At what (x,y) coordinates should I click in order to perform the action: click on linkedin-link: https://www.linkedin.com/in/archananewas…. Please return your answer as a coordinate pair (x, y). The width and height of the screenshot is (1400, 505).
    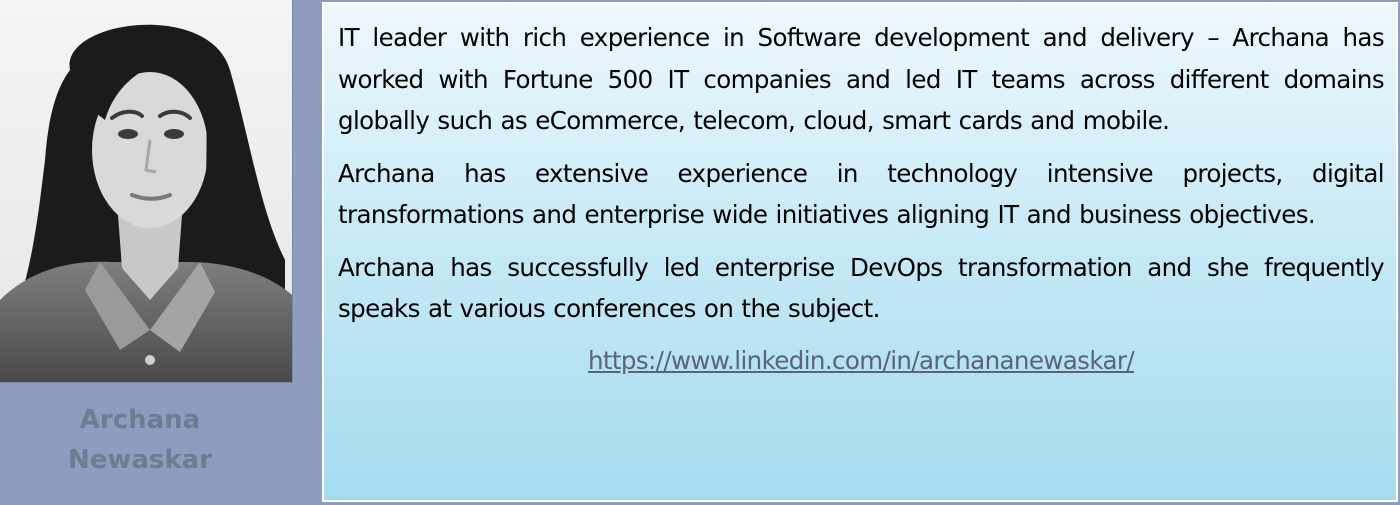
    Looking at the image, I should click on (861, 361).